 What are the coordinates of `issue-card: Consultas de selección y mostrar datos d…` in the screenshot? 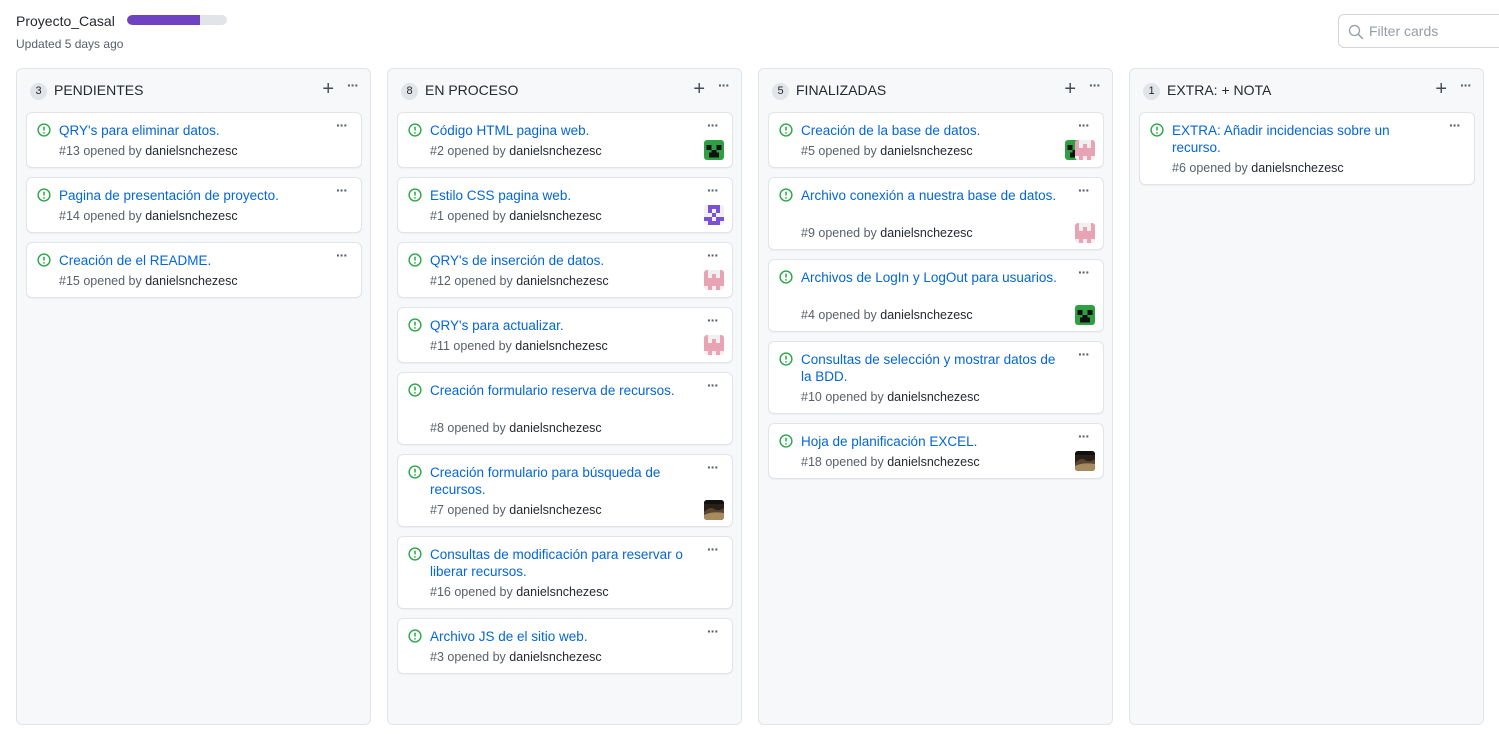 It's located at (936, 377).